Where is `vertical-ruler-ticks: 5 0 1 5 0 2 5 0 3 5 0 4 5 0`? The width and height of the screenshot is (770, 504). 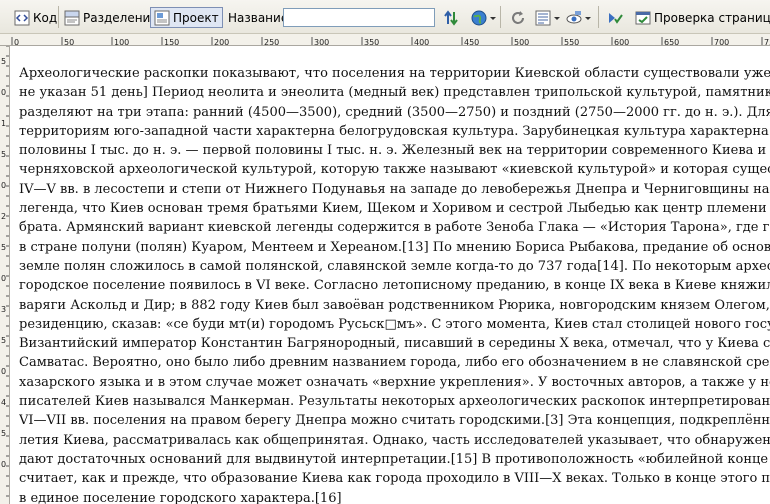
vertical-ruler-ticks: 5 0 1 5 0 2 5 0 3 5 0 4 5 0 is located at coordinates (5, 271).